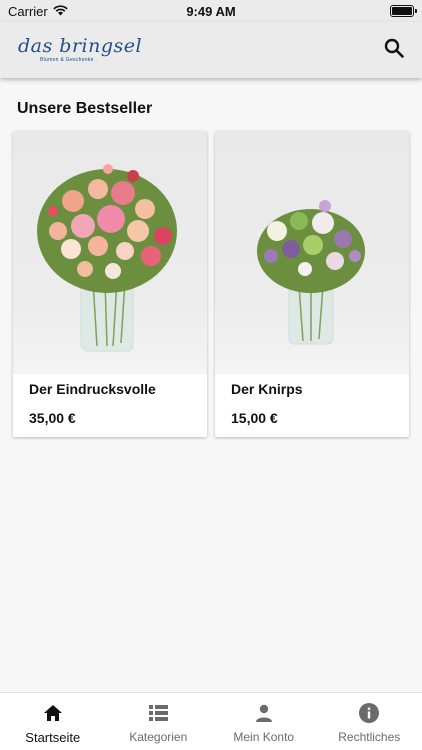  I want to click on tab-label: Startseite, so click(53, 737).